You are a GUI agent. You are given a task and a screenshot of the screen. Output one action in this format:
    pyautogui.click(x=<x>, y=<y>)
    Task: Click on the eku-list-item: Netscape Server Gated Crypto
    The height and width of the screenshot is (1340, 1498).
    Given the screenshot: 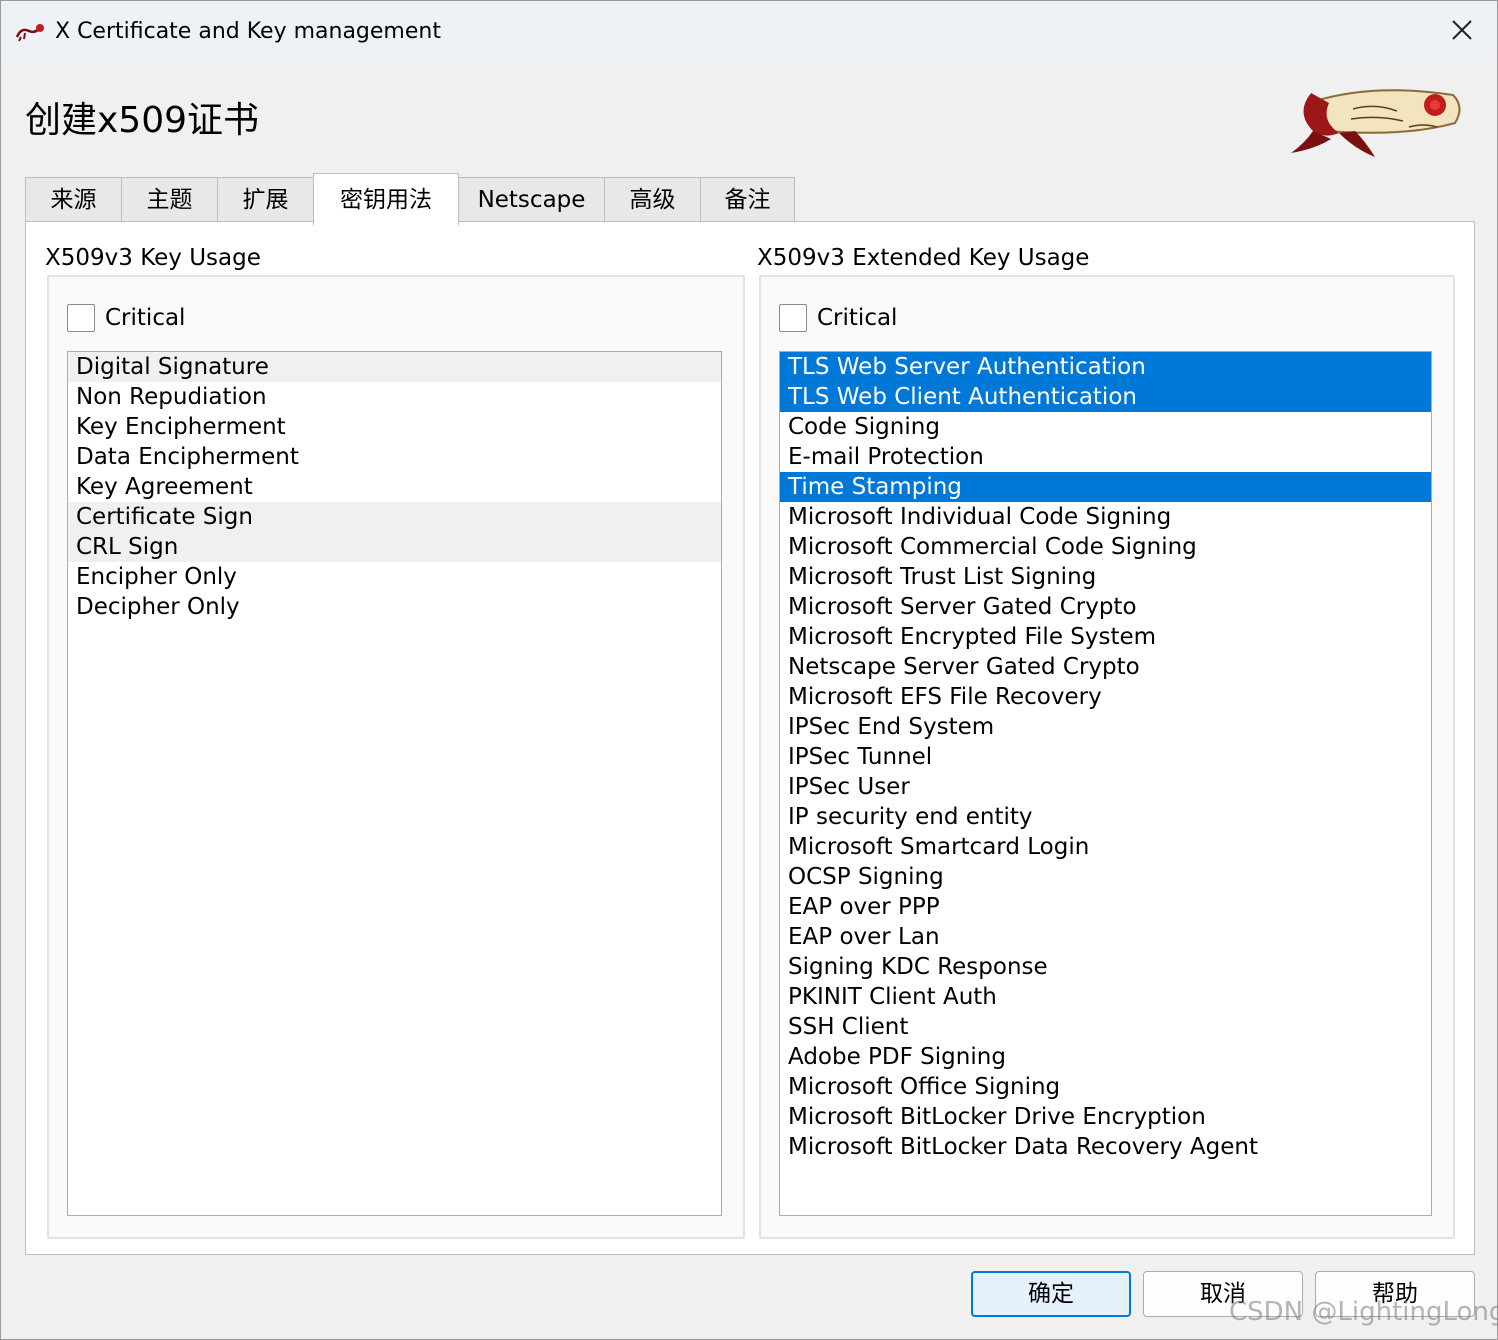 What is the action you would take?
    pyautogui.click(x=1105, y=667)
    